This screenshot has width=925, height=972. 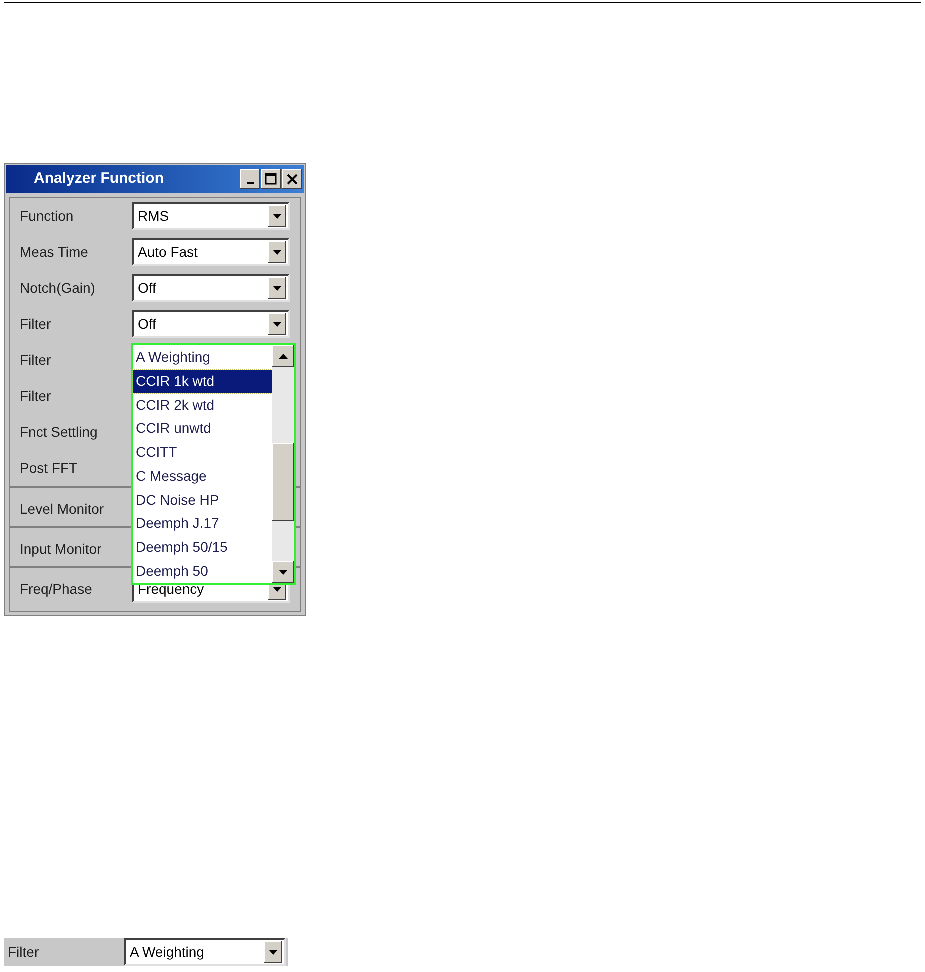 I want to click on maximize-icon, so click(x=271, y=179).